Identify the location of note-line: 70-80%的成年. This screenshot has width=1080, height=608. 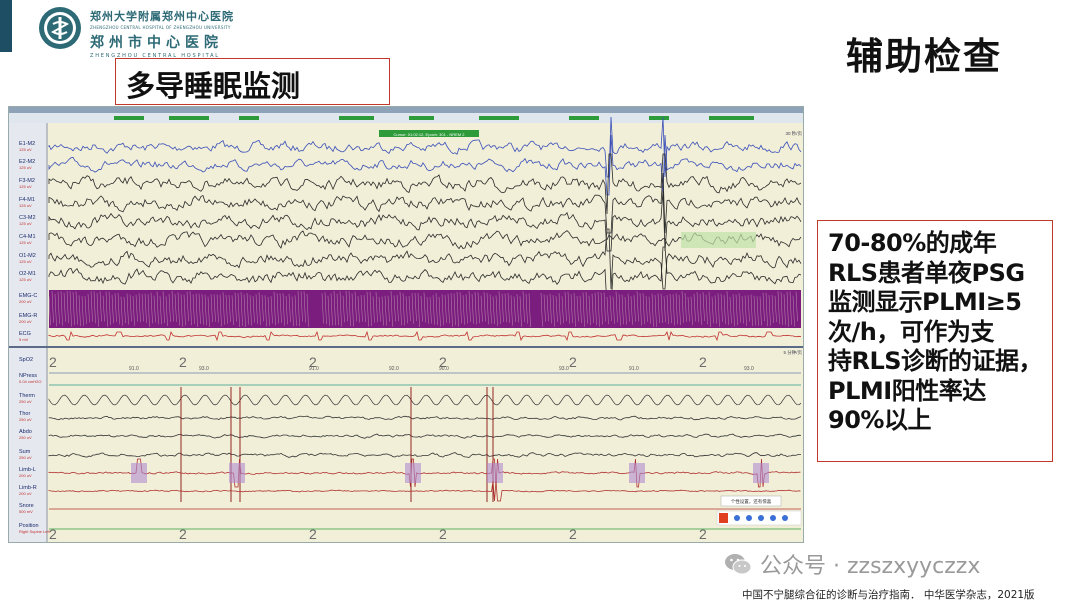
(912, 243).